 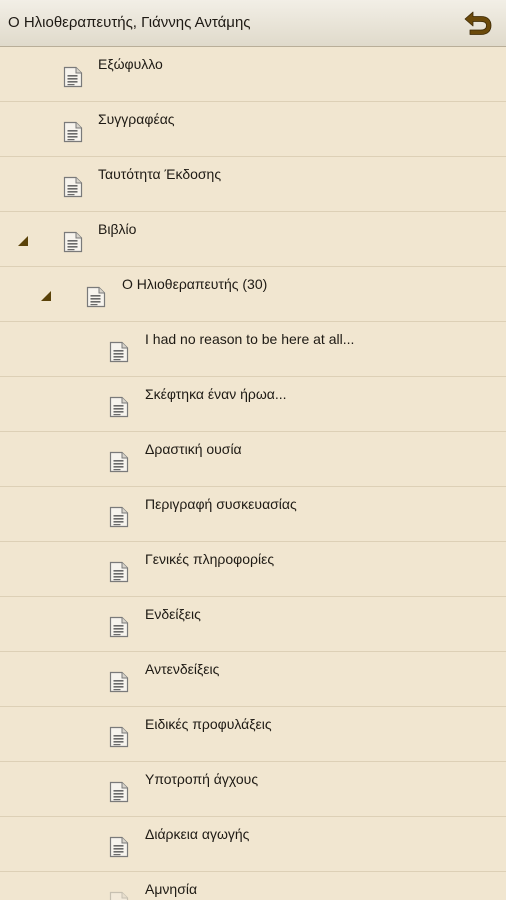 I want to click on action-bar: Ο Ηλιοθεραπευτής, Γιάννης Αντάμης, so click(x=253, y=23).